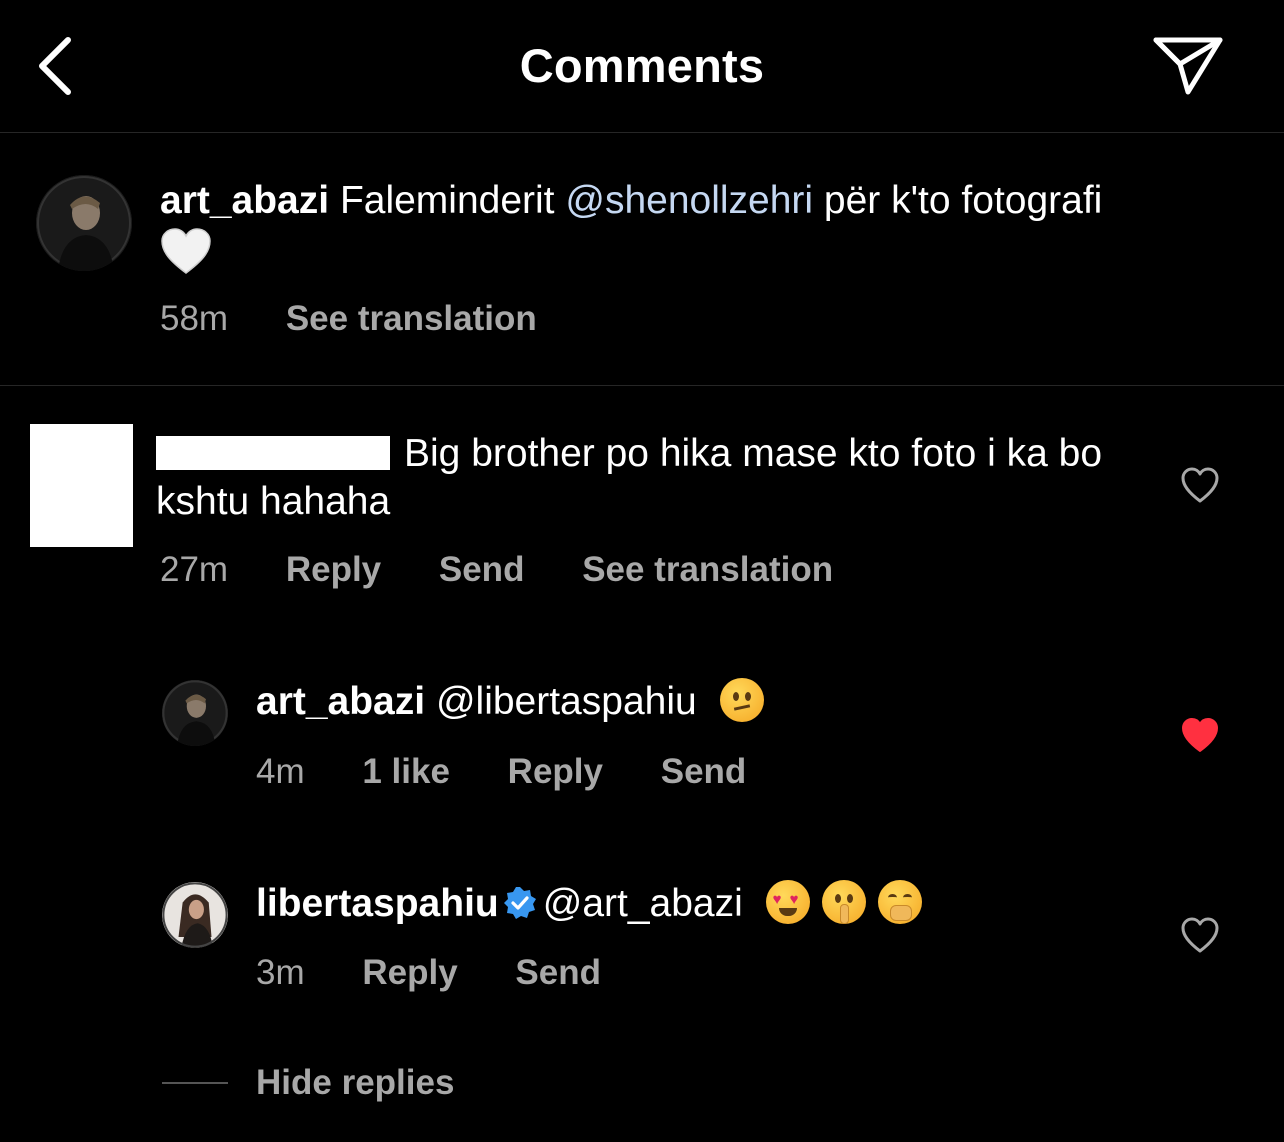 The height and width of the screenshot is (1142, 1284). What do you see at coordinates (519, 903) in the screenshot?
I see `verified-badge-icon` at bounding box center [519, 903].